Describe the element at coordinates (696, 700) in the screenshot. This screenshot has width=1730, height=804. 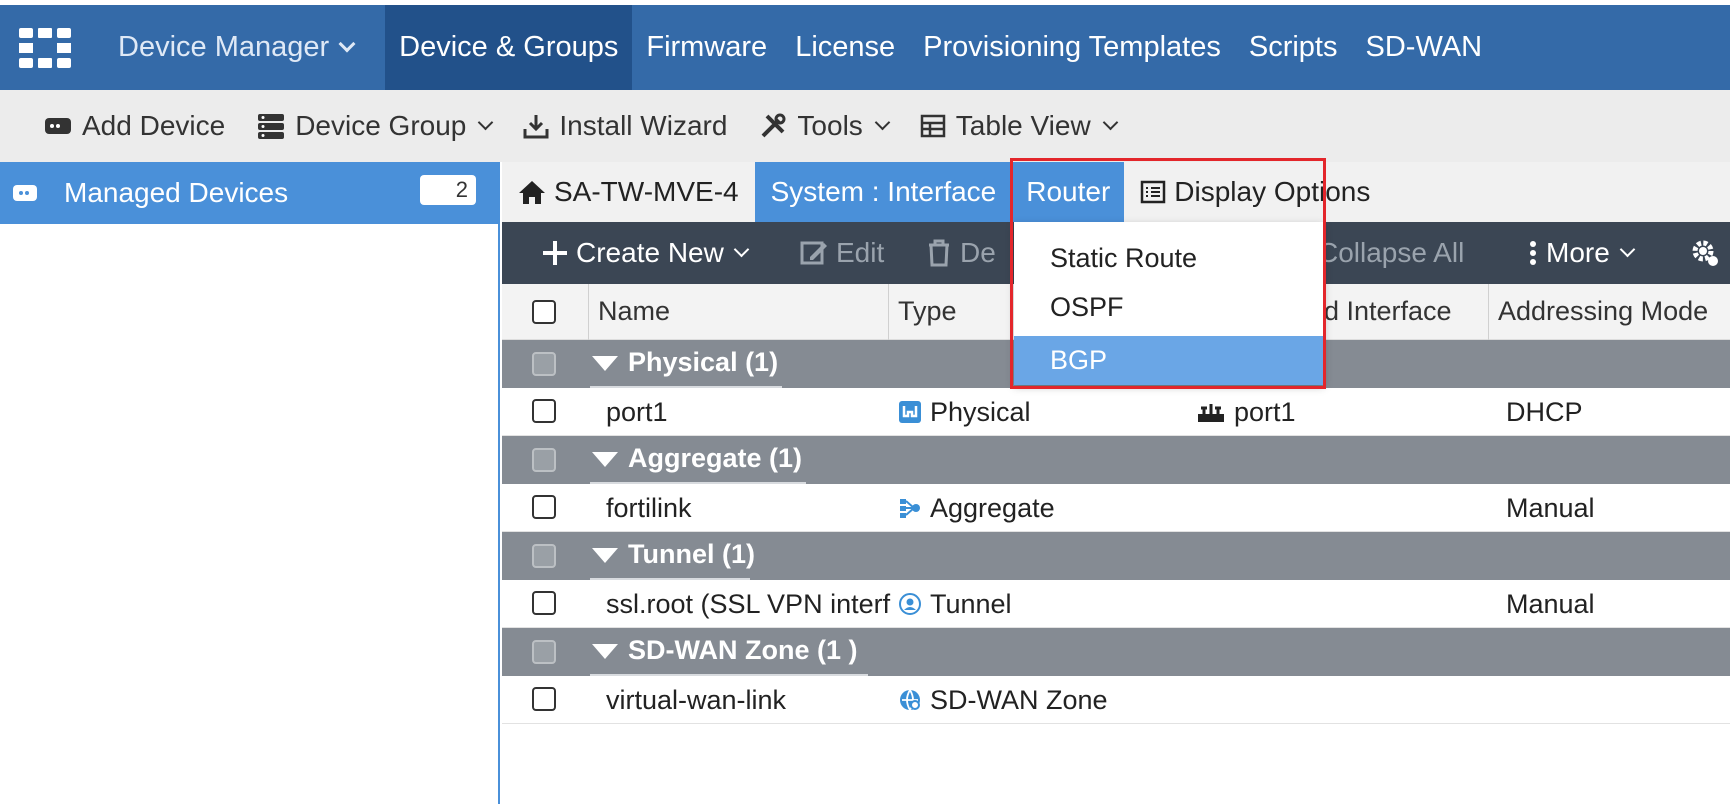
I see `cell-name: virtual-wan-link` at that location.